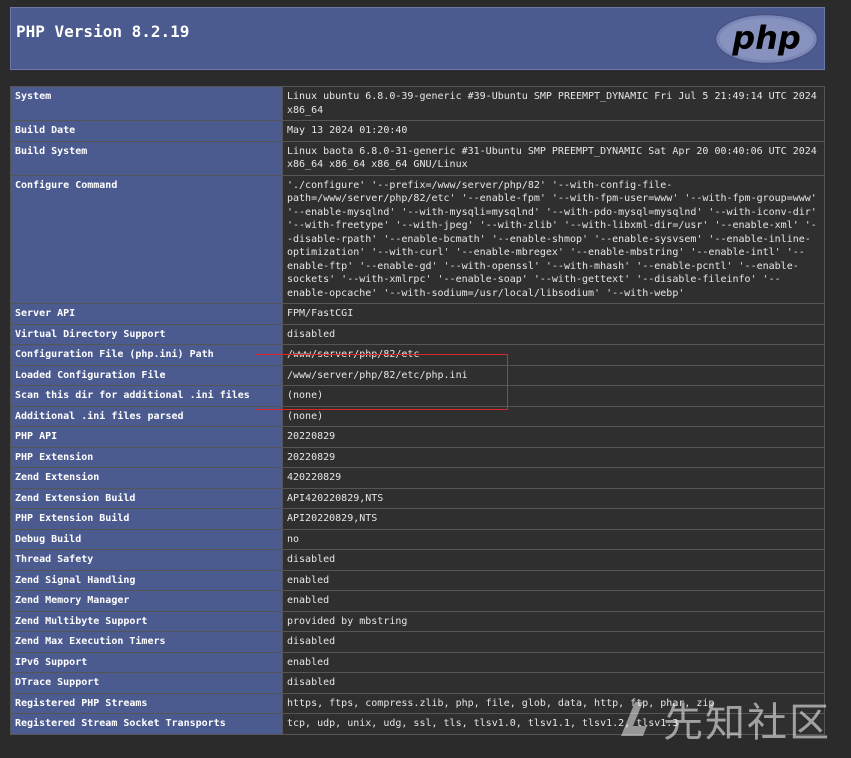 The image size is (851, 758). I want to click on table-row: Build Date May 13 2024 01:20:40, so click(417, 131).